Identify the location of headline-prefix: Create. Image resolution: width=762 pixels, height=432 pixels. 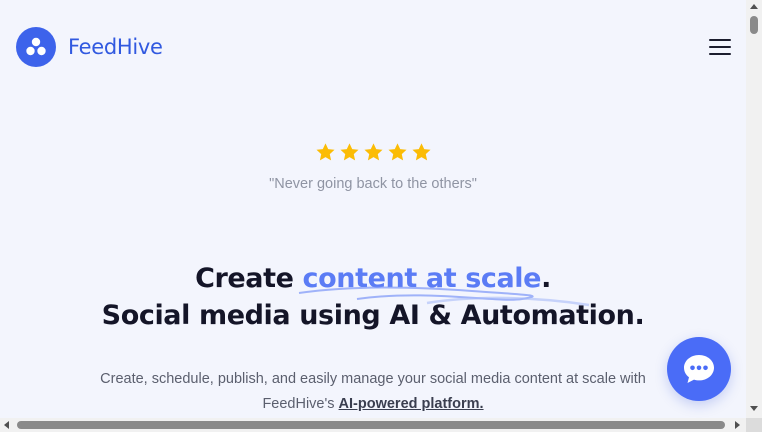
(249, 278).